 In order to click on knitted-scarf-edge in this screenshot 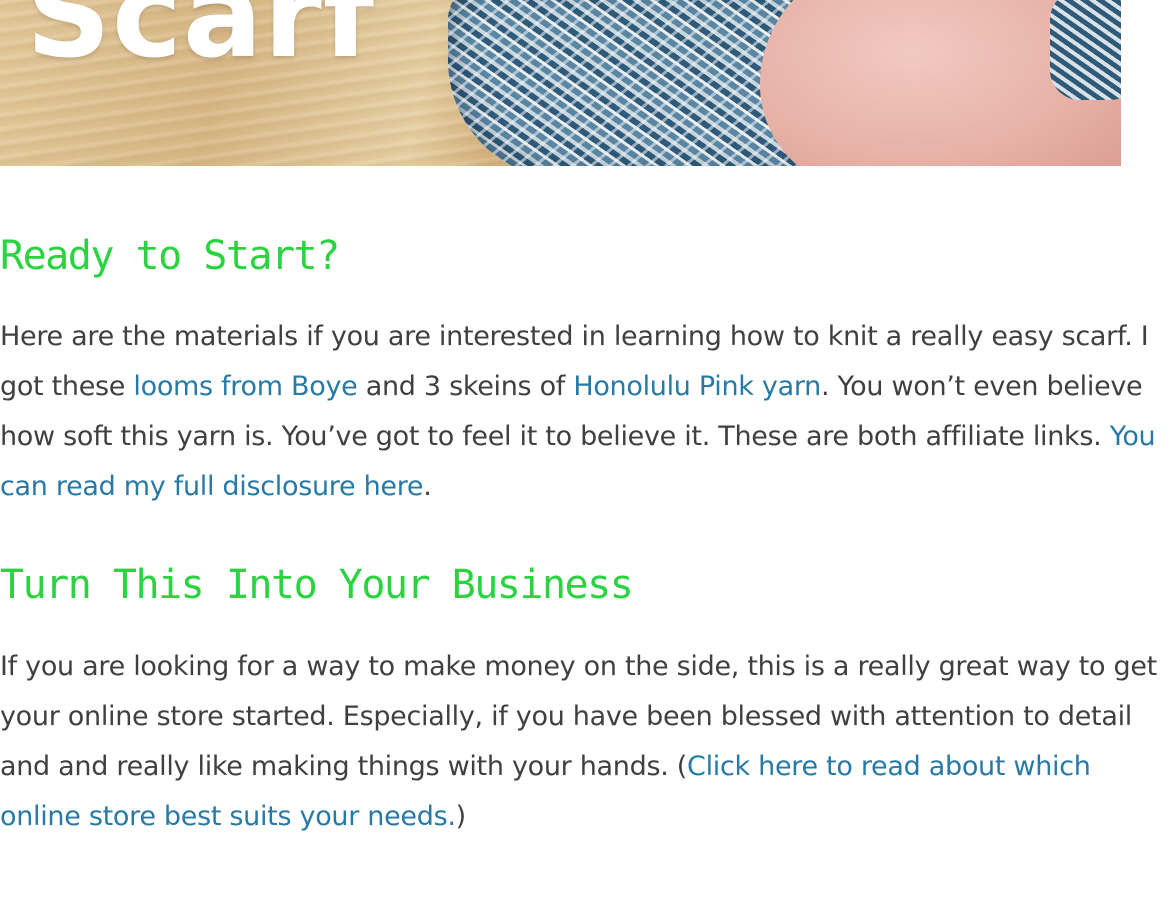, I will do `click(1085, 50)`.